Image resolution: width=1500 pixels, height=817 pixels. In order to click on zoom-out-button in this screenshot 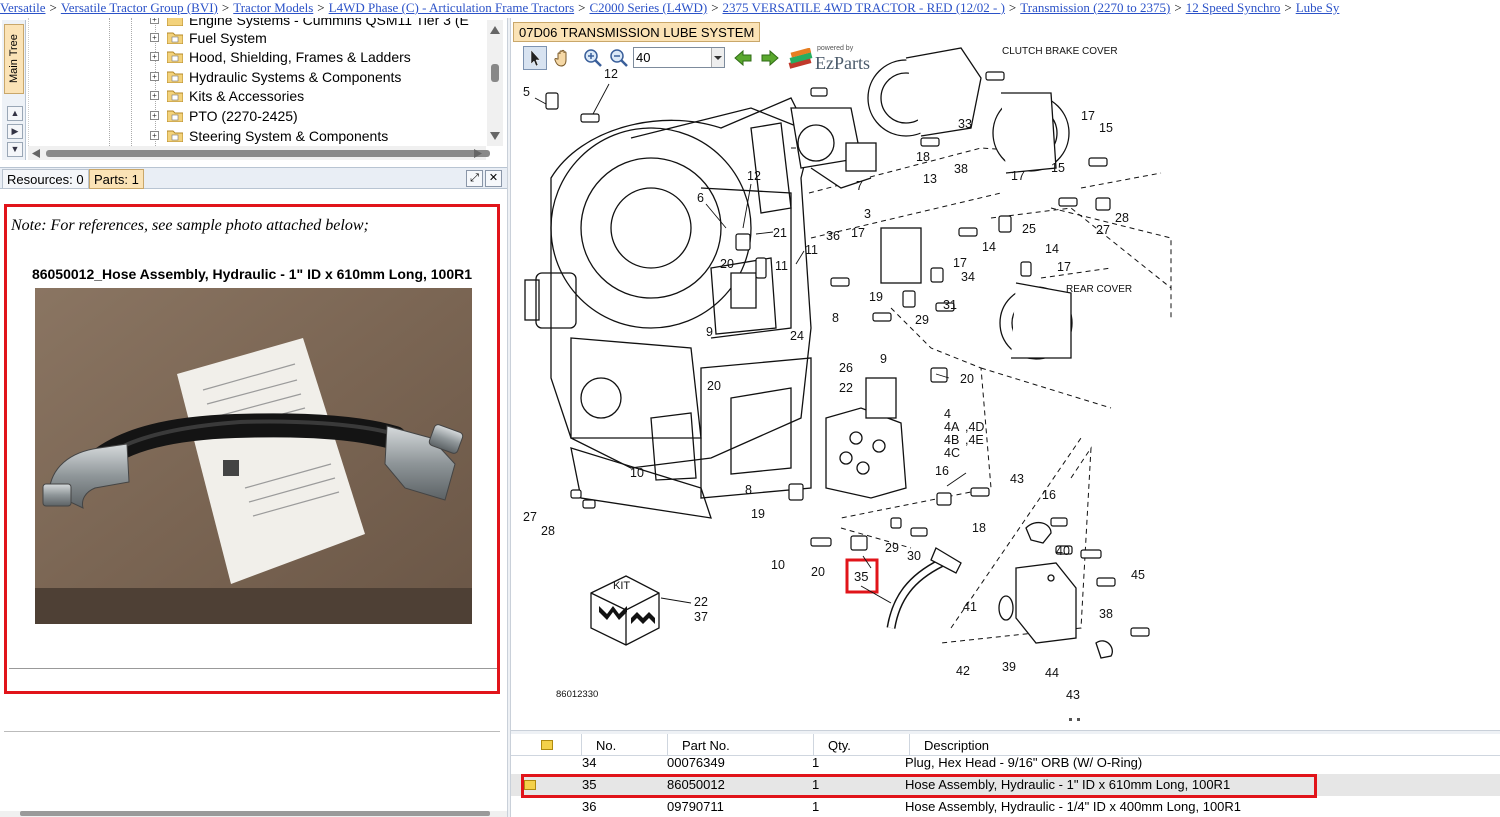, I will do `click(619, 58)`.